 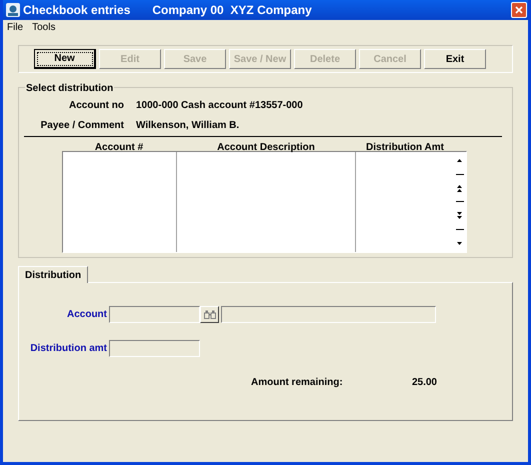 What do you see at coordinates (266, 146) in the screenshot?
I see `column-header: Account Description` at bounding box center [266, 146].